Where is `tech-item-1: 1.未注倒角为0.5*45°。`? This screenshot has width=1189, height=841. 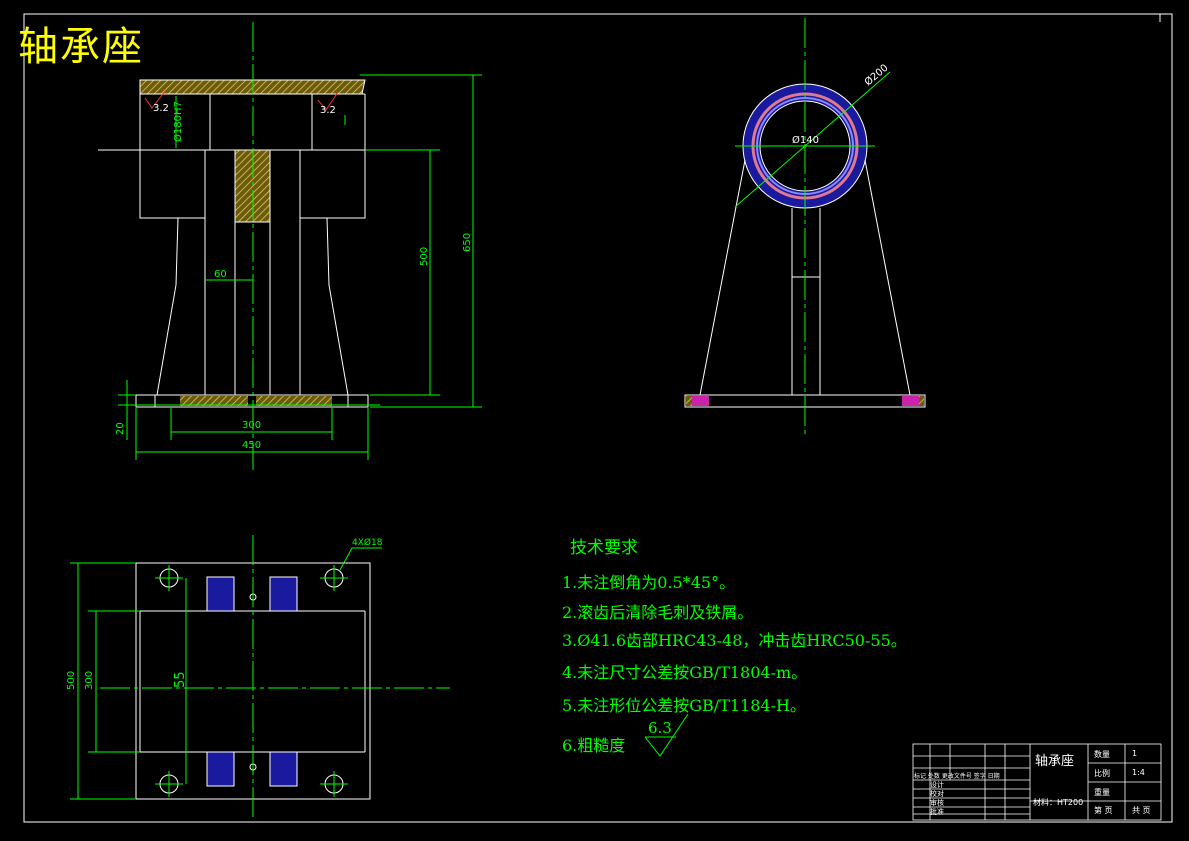 tech-item-1: 1.未注倒角为0.5*45°。 is located at coordinates (649, 582).